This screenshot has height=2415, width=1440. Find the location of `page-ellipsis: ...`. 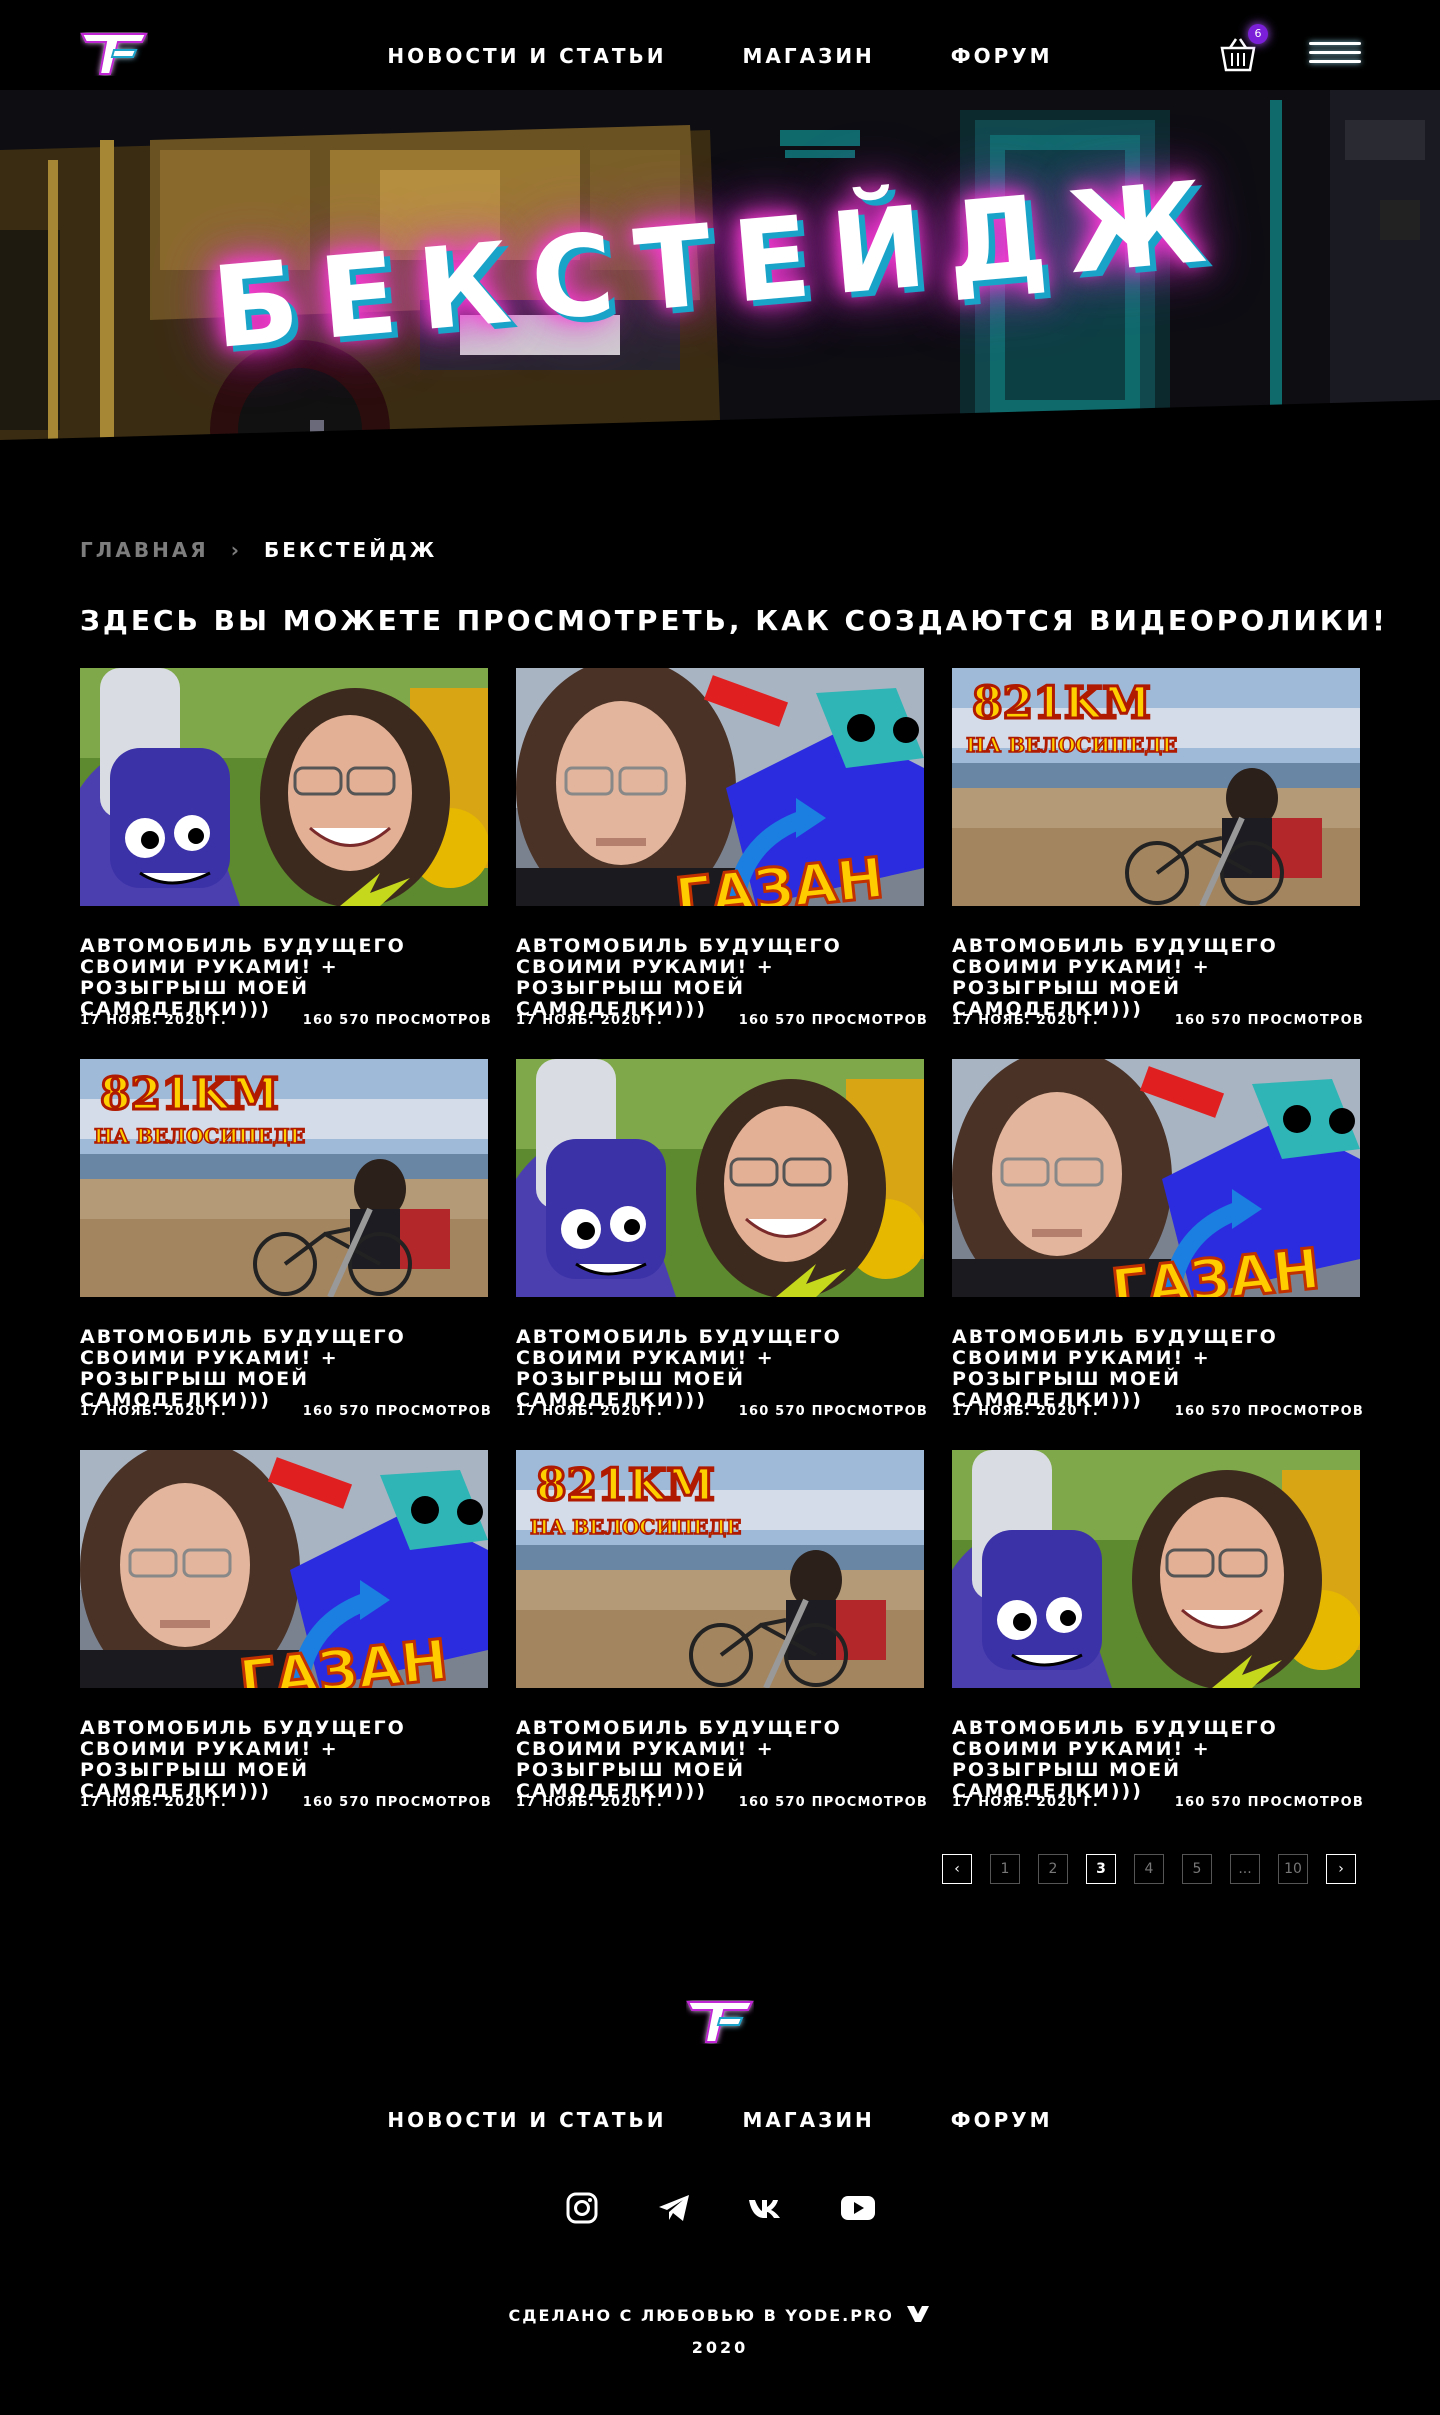

page-ellipsis: ... is located at coordinates (1245, 1869).